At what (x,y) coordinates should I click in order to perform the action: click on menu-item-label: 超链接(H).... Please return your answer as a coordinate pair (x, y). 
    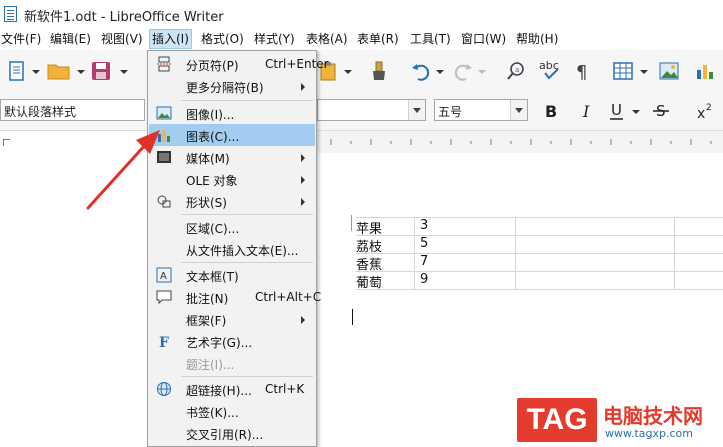
    Looking at the image, I should click on (219, 391).